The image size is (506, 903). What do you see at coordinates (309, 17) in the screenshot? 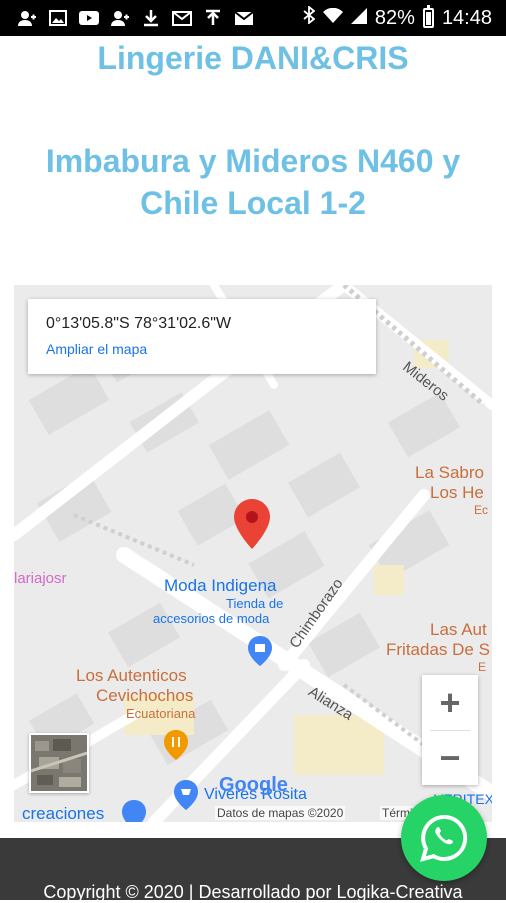
I see `bluetooth-icon` at bounding box center [309, 17].